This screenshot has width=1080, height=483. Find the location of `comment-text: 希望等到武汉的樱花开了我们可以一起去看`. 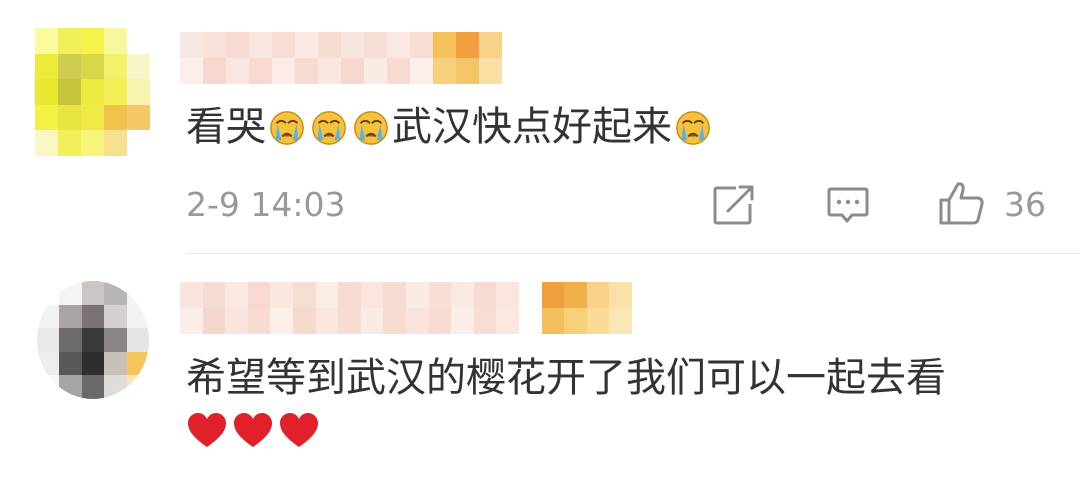

comment-text: 希望等到武汉的樱花开了我们可以一起去看 is located at coordinates (566, 378).